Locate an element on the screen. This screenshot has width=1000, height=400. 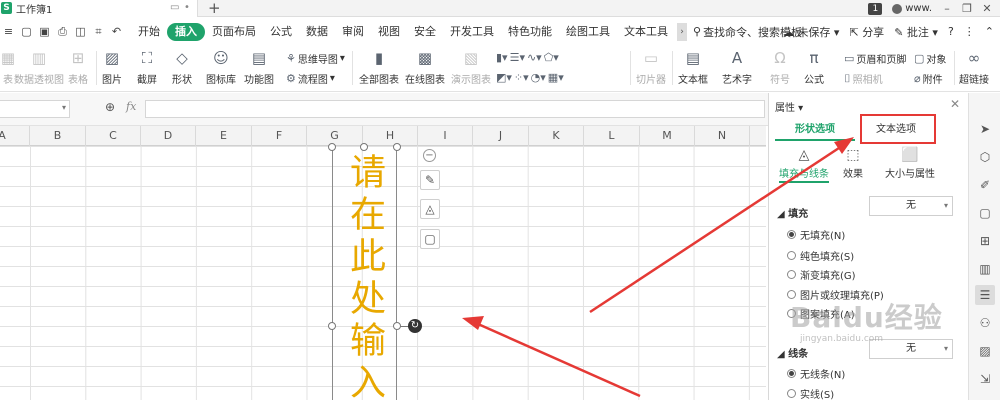
pen-icon: ✎ is located at coordinates (430, 180).